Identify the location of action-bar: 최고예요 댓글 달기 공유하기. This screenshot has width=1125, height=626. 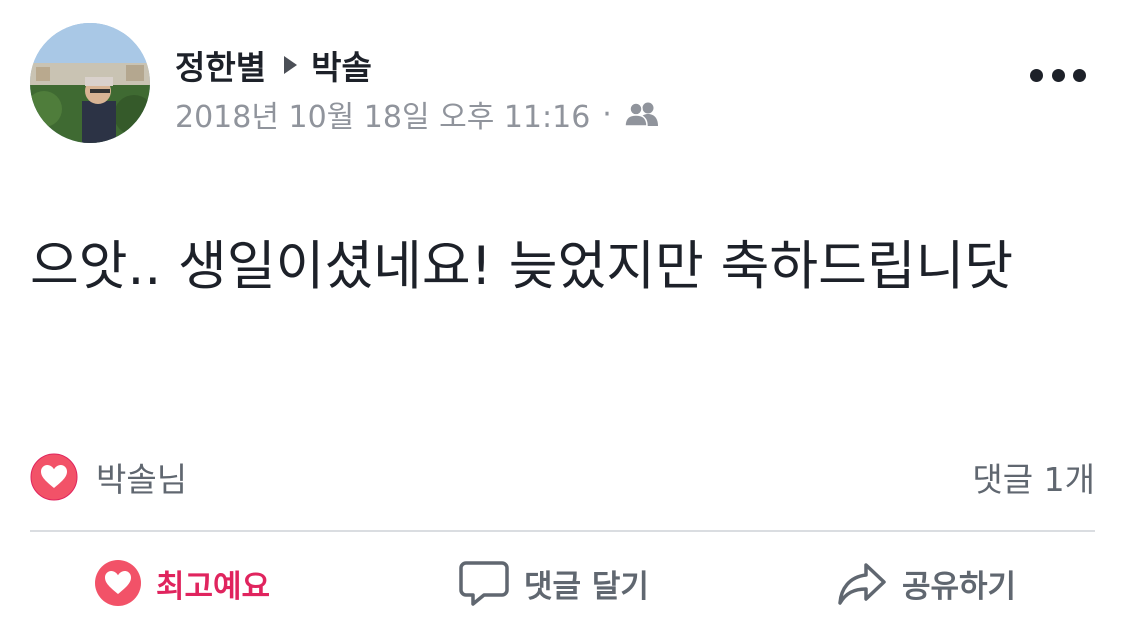
(562, 583).